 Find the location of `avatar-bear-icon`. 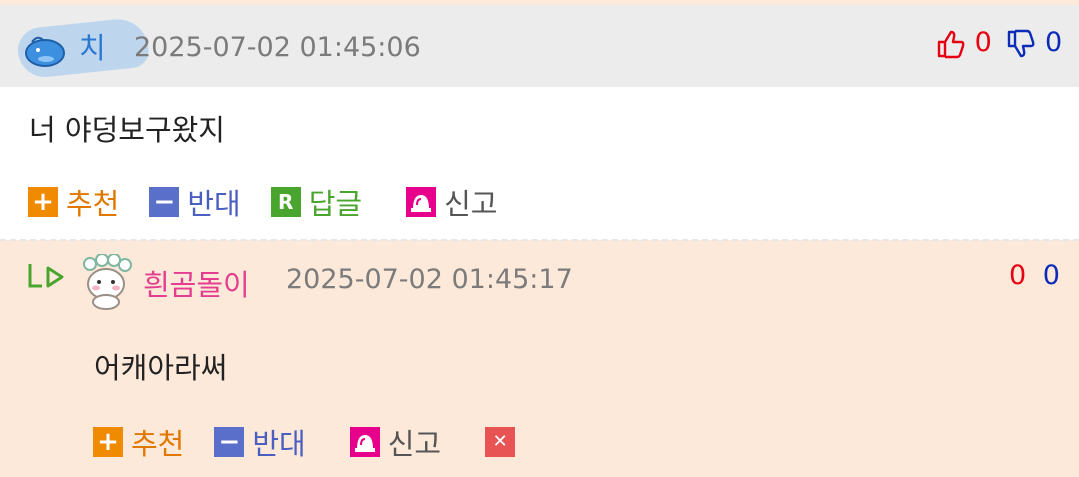

avatar-bear-icon is located at coordinates (106, 282).